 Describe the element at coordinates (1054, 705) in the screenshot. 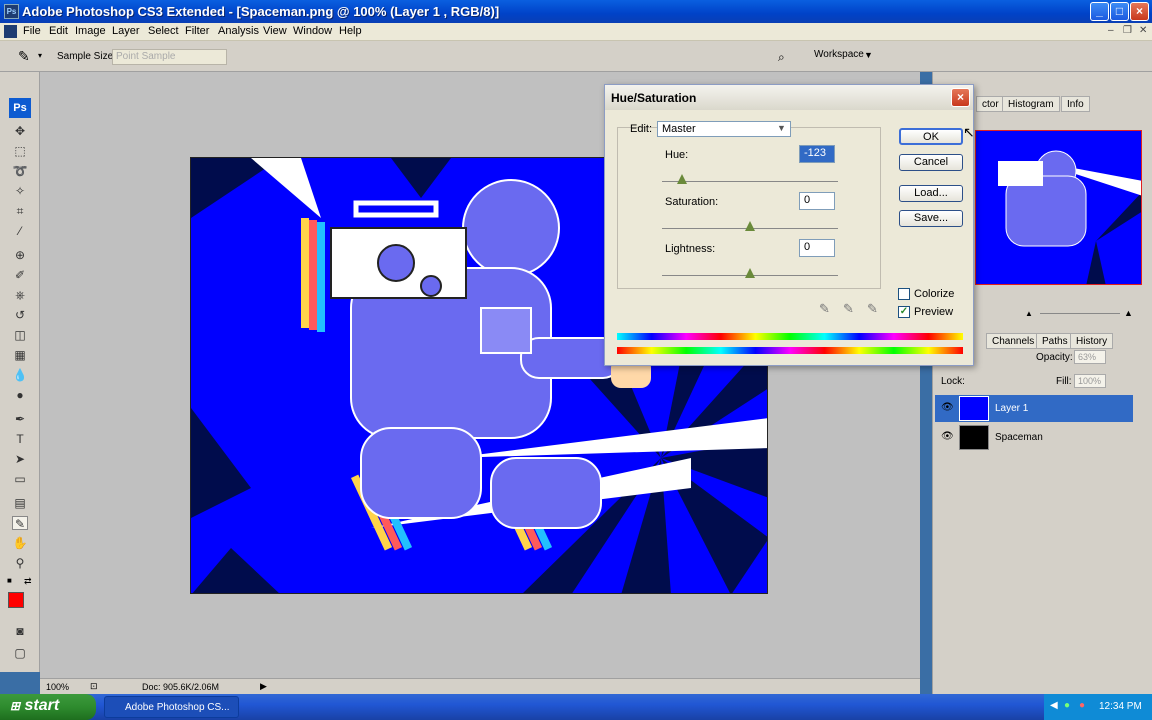

I see `tray-arrow-icon: ◀` at that location.